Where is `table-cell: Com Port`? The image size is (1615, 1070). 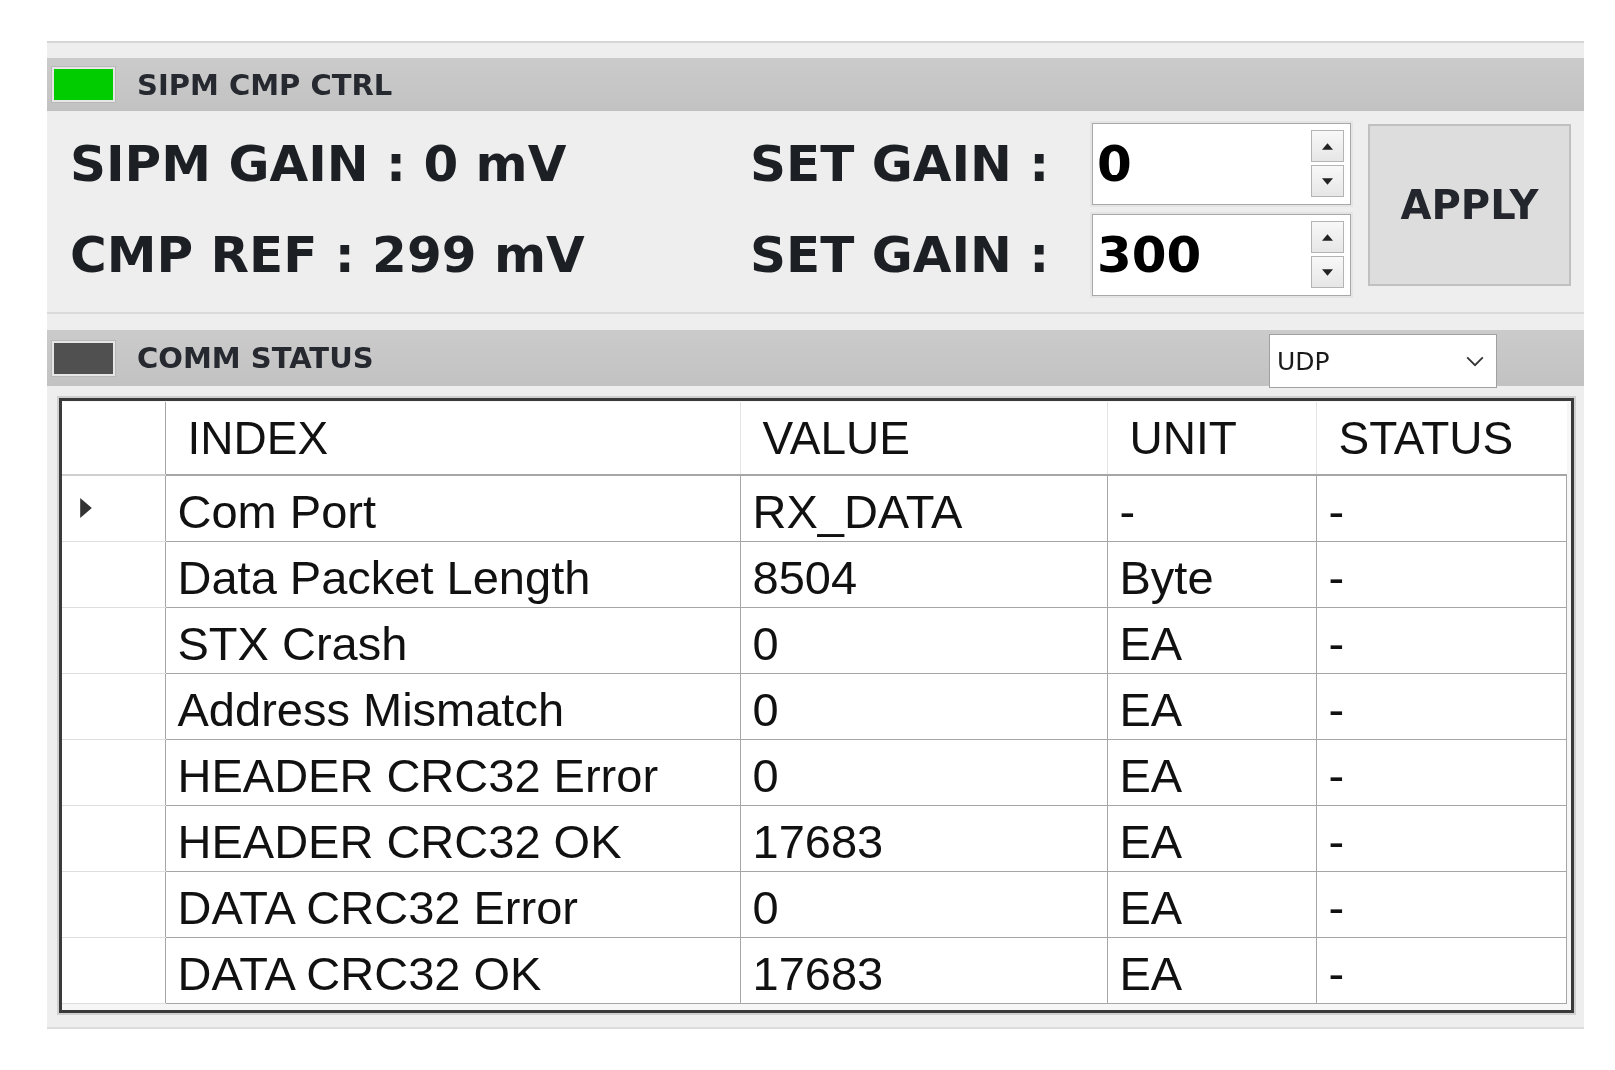
table-cell: Com Port is located at coordinates (452, 508).